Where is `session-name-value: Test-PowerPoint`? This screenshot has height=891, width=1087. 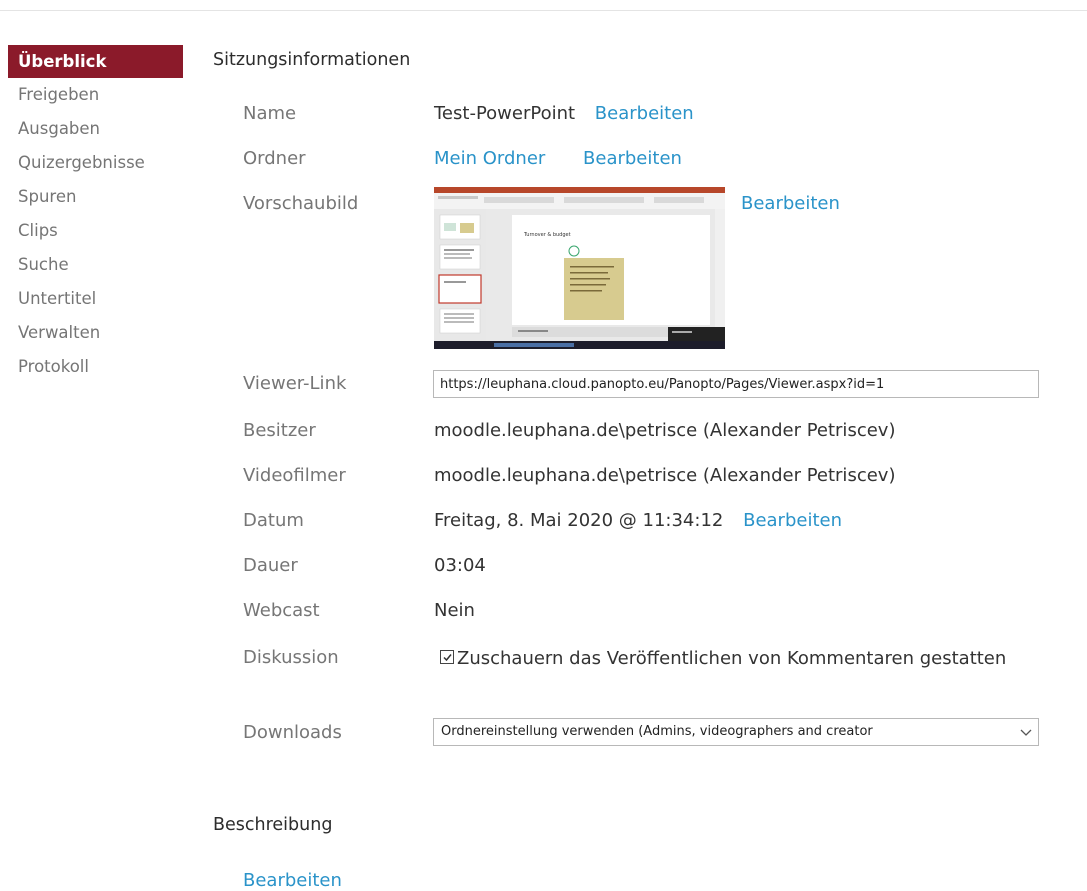
session-name-value: Test-PowerPoint is located at coordinates (505, 113).